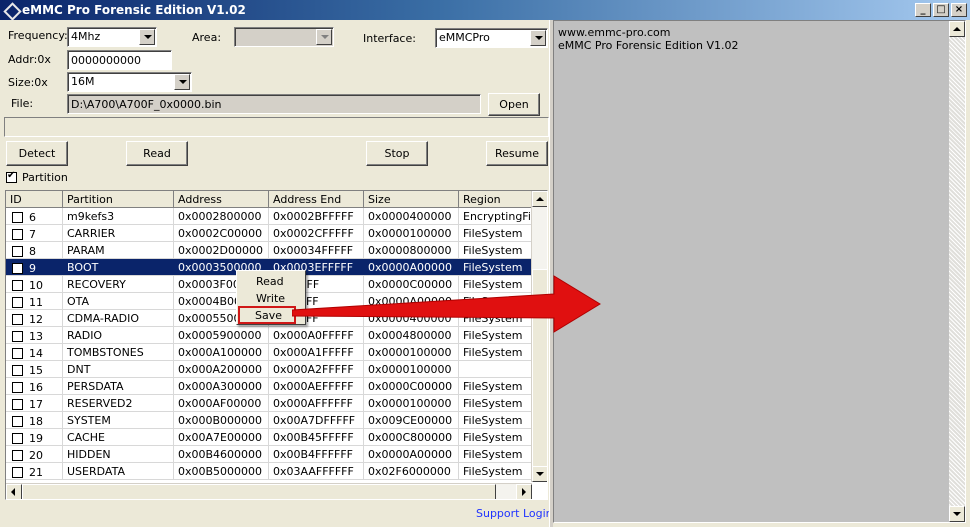  I want to click on maximize-button: □, so click(941, 10).